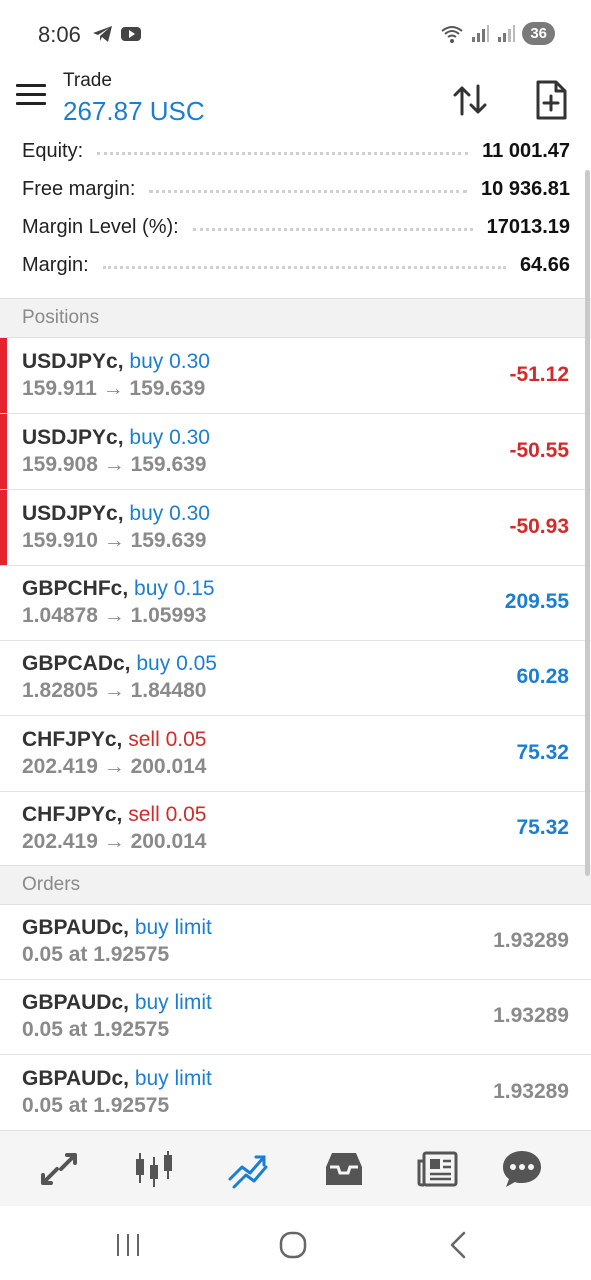 This screenshot has width=591, height=1280. Describe the element at coordinates (59, 1169) in the screenshot. I see `quotes-arrows-icon` at that location.